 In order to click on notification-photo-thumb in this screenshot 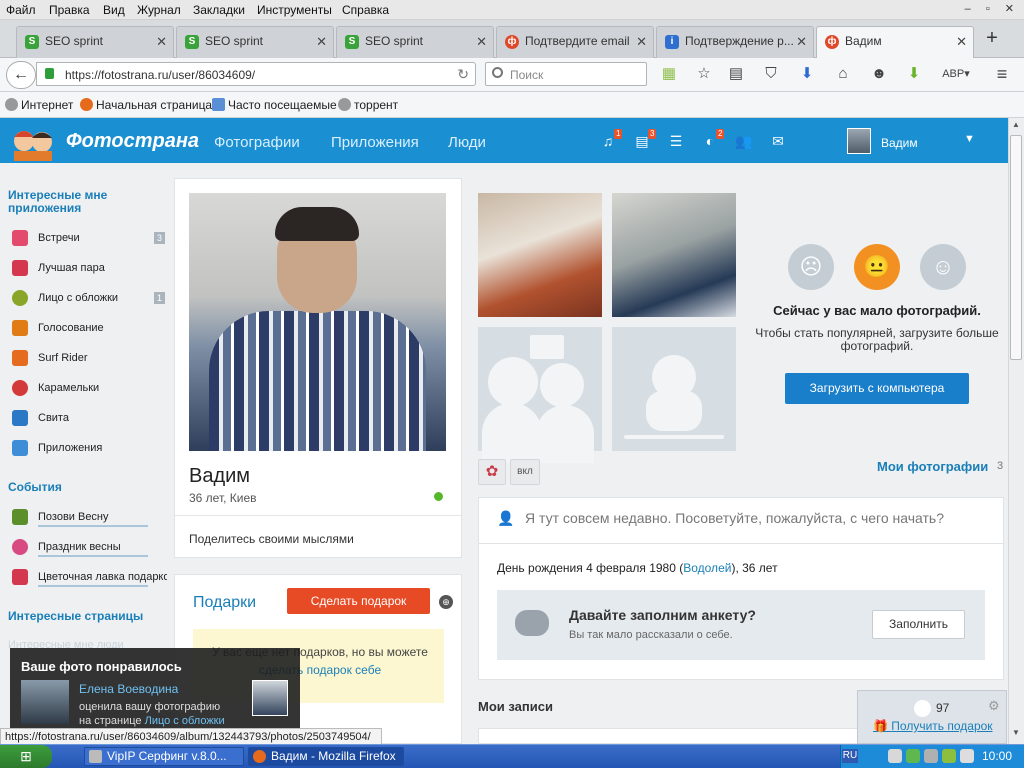, I will do `click(270, 698)`.